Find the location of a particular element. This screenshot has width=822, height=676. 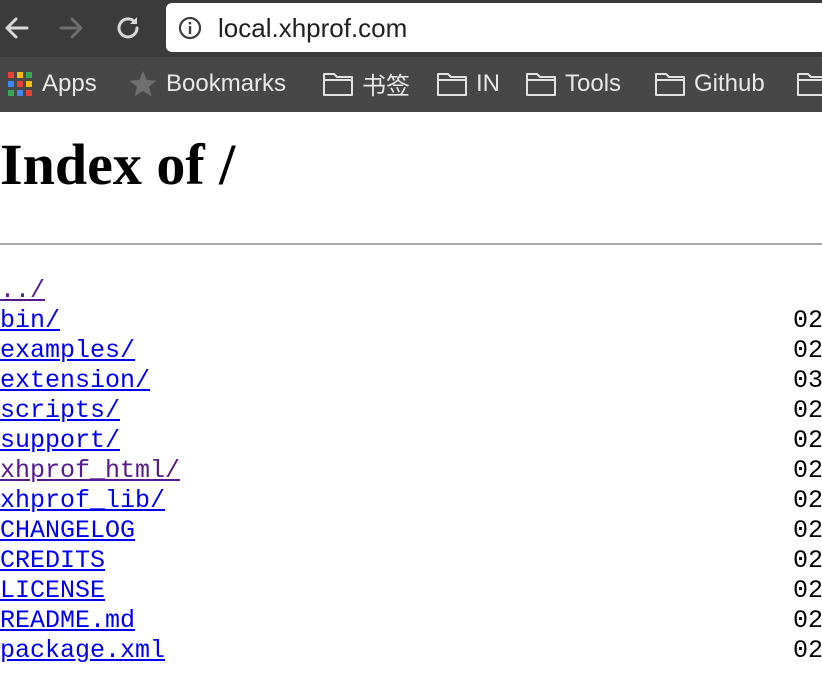

file-link: xhprof_lib/ is located at coordinates (82, 500).